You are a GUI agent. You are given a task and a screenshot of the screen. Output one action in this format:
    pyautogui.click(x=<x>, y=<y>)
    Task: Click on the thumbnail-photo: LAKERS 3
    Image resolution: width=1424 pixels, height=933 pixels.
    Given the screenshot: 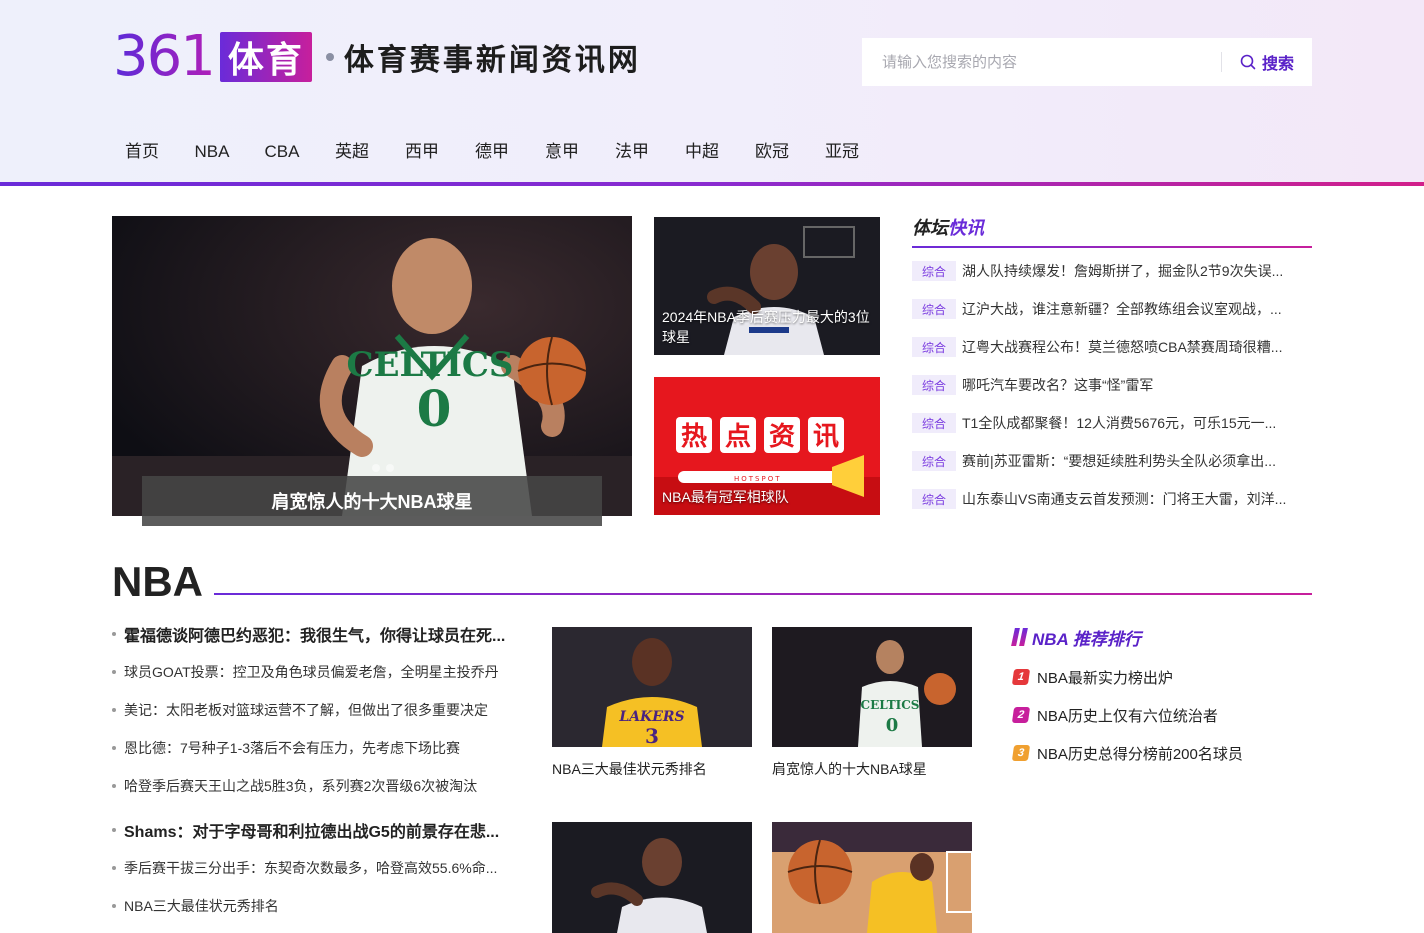 What is the action you would take?
    pyautogui.click(x=652, y=687)
    